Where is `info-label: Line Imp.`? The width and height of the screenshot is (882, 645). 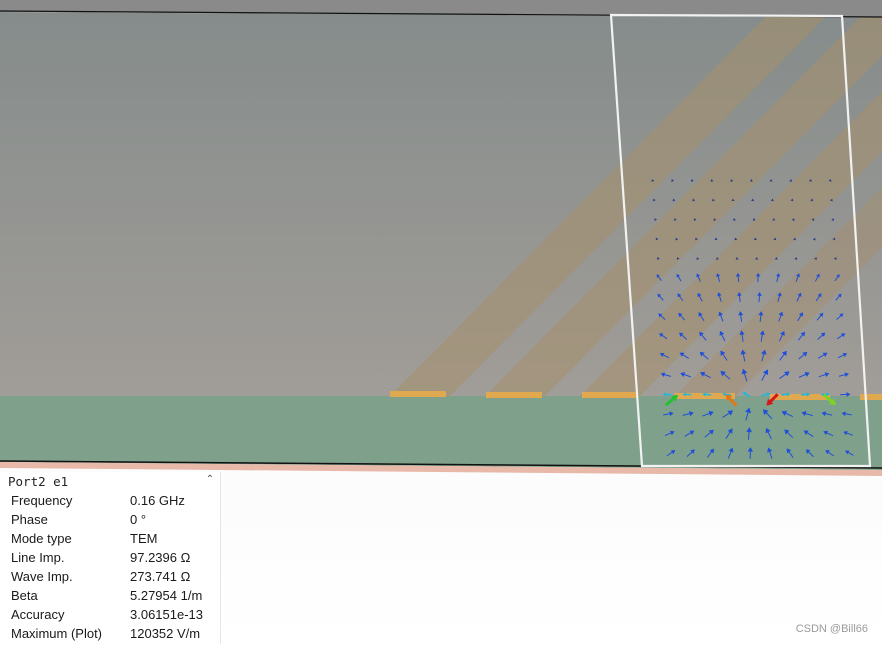
info-label: Line Imp. is located at coordinates (37, 557).